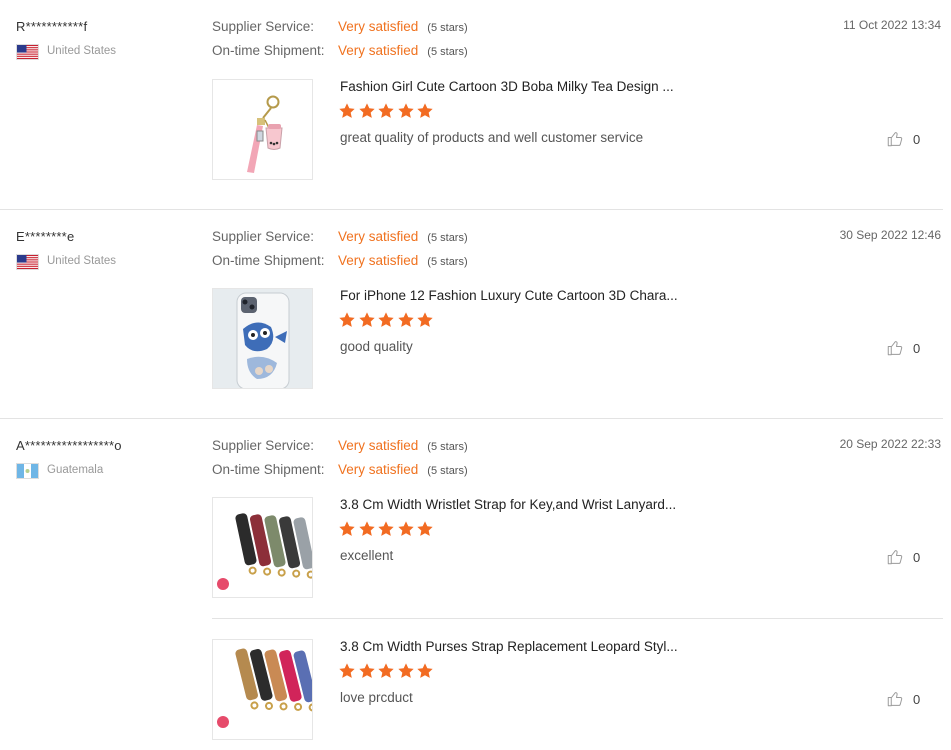 This screenshot has width=951, height=750. What do you see at coordinates (265, 134) in the screenshot?
I see `boba-keychain-image` at bounding box center [265, 134].